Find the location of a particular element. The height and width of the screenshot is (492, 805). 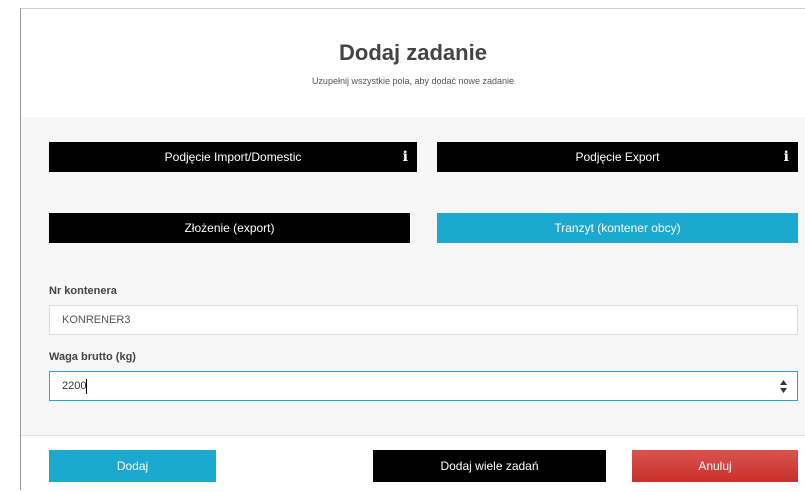

task-type-label: Podjęcie Import/Domestic is located at coordinates (233, 157).